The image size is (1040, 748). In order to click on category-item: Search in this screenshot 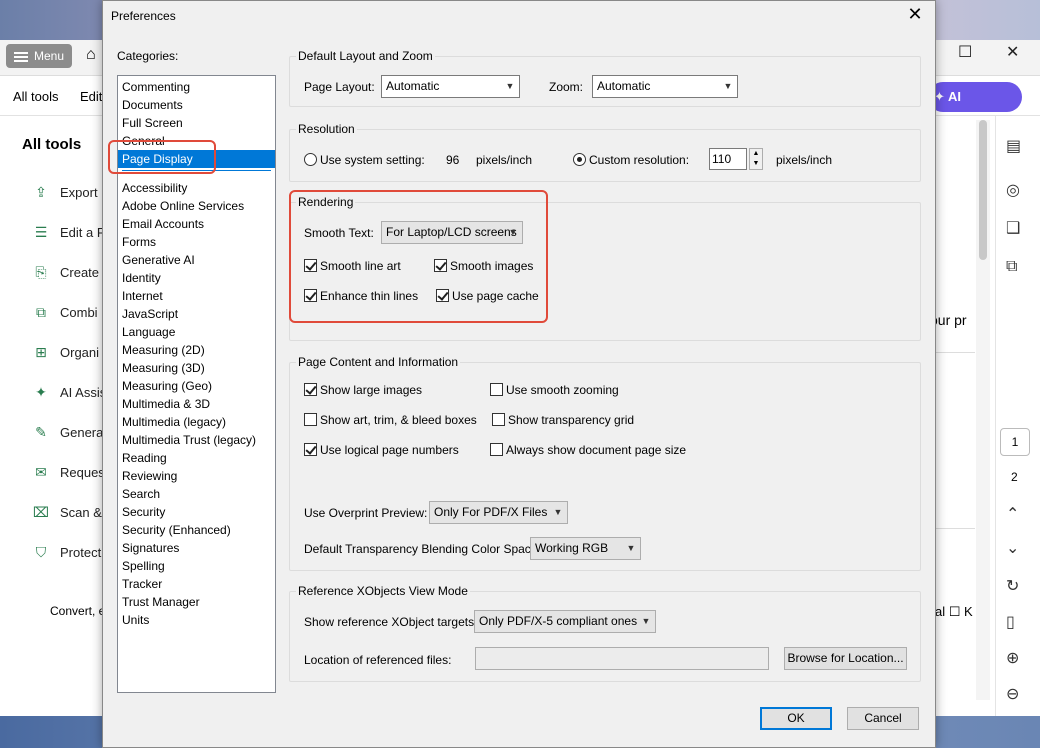, I will do `click(196, 494)`.